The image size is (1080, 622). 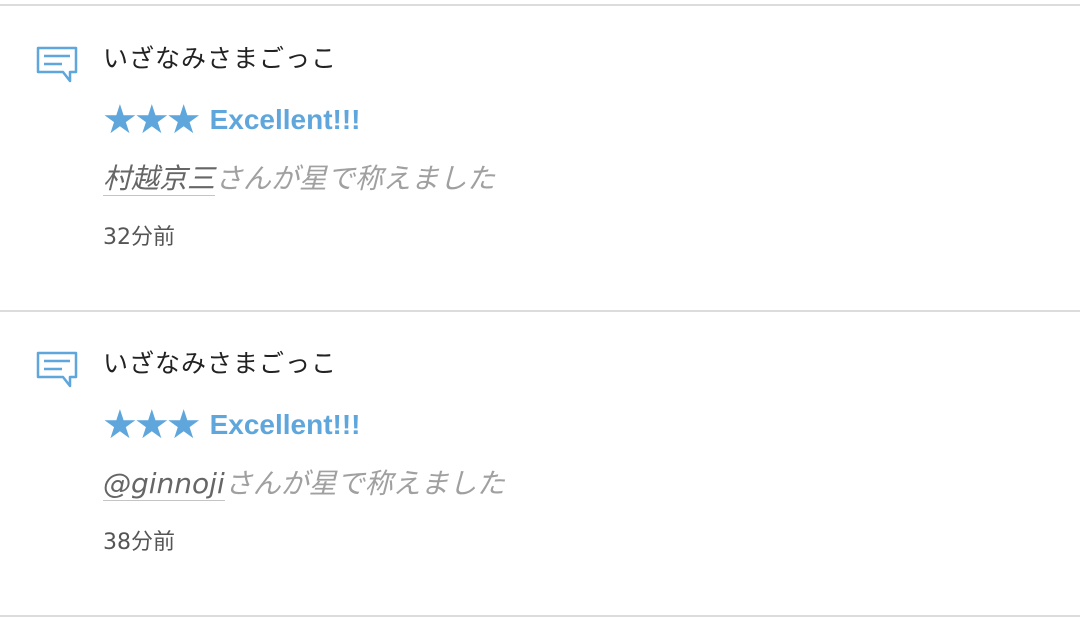 I want to click on praise-text: 村越京三さんが星で称えました, so click(x=299, y=179).